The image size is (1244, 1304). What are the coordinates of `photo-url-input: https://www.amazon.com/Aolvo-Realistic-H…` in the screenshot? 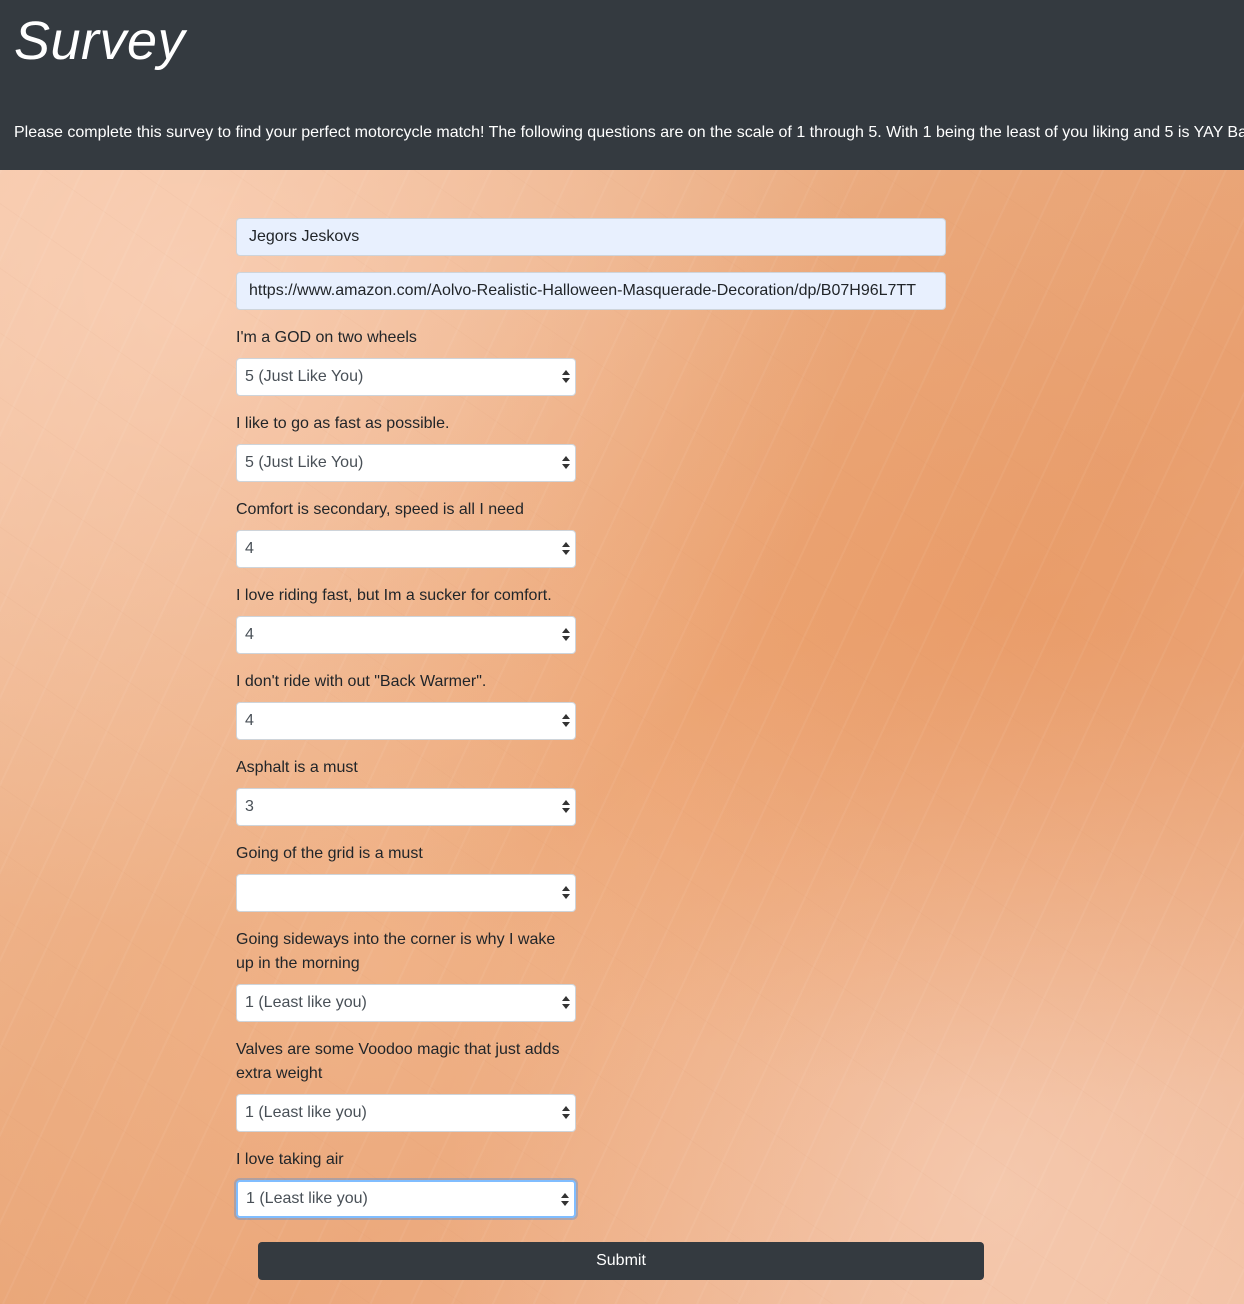 It's located at (591, 291).